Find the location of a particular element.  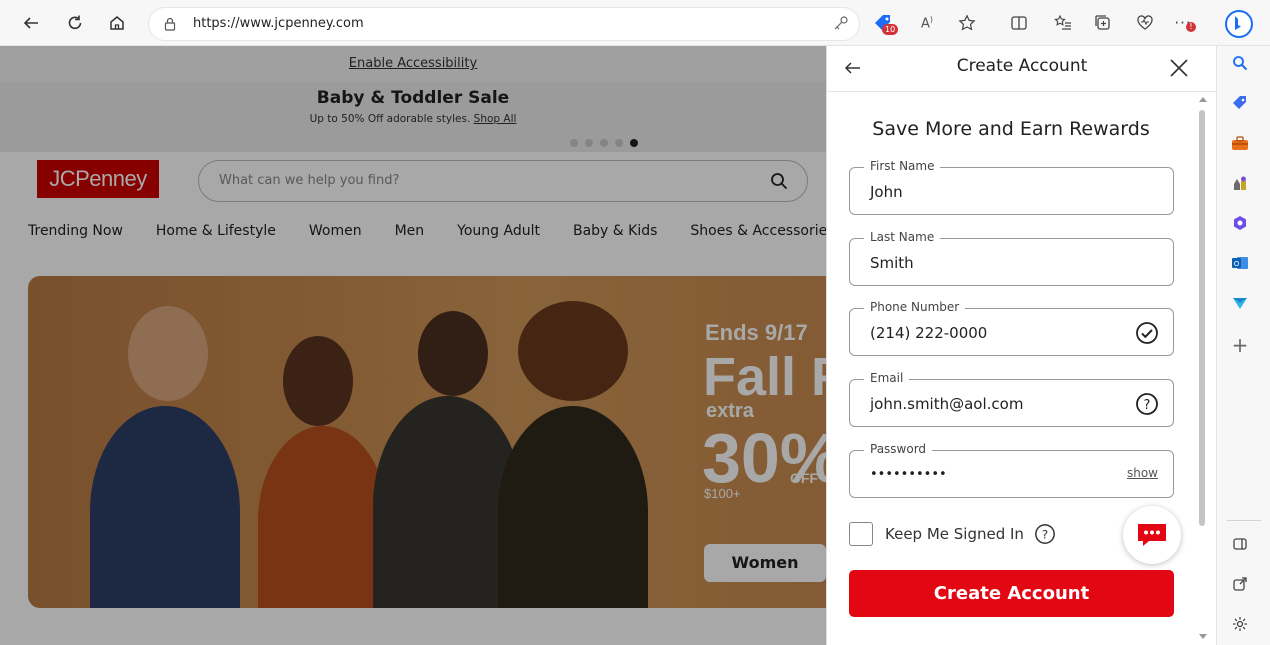

create-account-button: Create Account is located at coordinates (1011, 593).